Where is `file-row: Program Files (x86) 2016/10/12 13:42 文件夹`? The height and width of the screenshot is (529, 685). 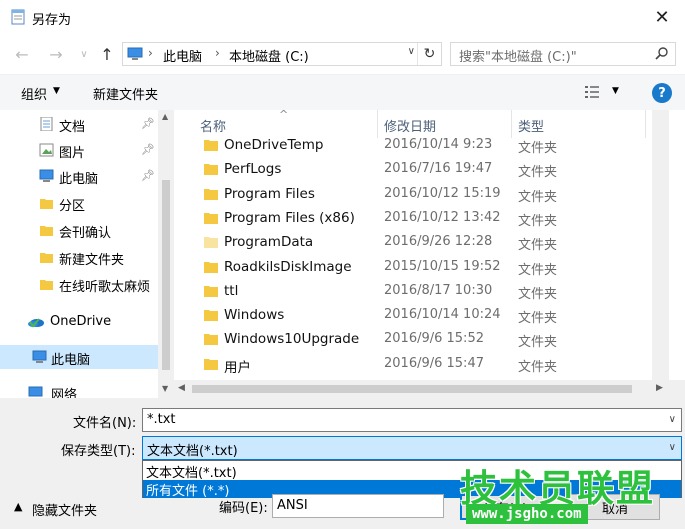 file-row: Program Files (x86) 2016/10/12 13:42 文件夹 is located at coordinates (413, 219).